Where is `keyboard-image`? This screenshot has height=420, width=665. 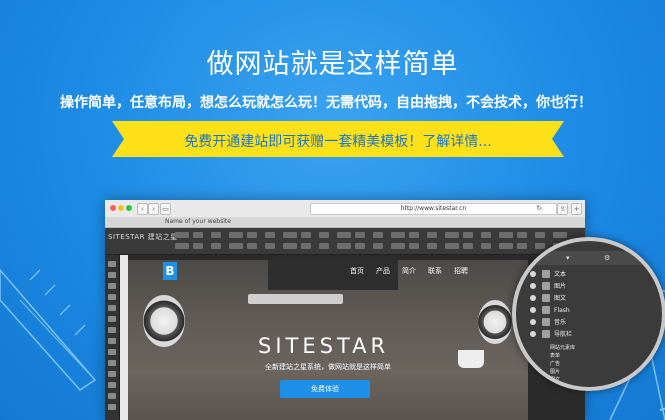 keyboard-image is located at coordinates (295, 299).